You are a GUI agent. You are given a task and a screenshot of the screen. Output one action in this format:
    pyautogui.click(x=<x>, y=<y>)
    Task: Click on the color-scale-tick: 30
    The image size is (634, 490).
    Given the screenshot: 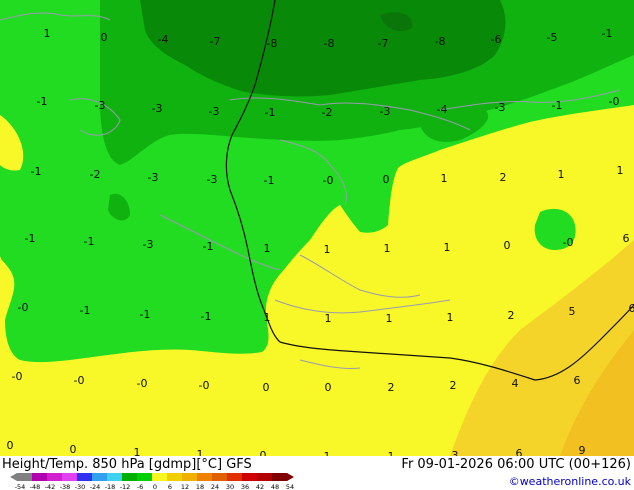 What is the action you would take?
    pyautogui.click(x=230, y=486)
    